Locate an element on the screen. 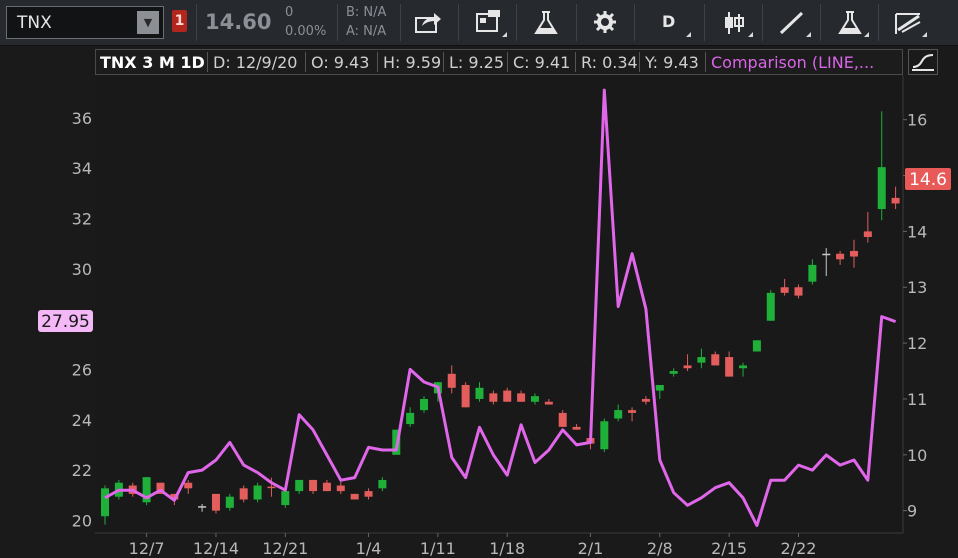  x-tick-label: 12/14 is located at coordinates (216, 548).